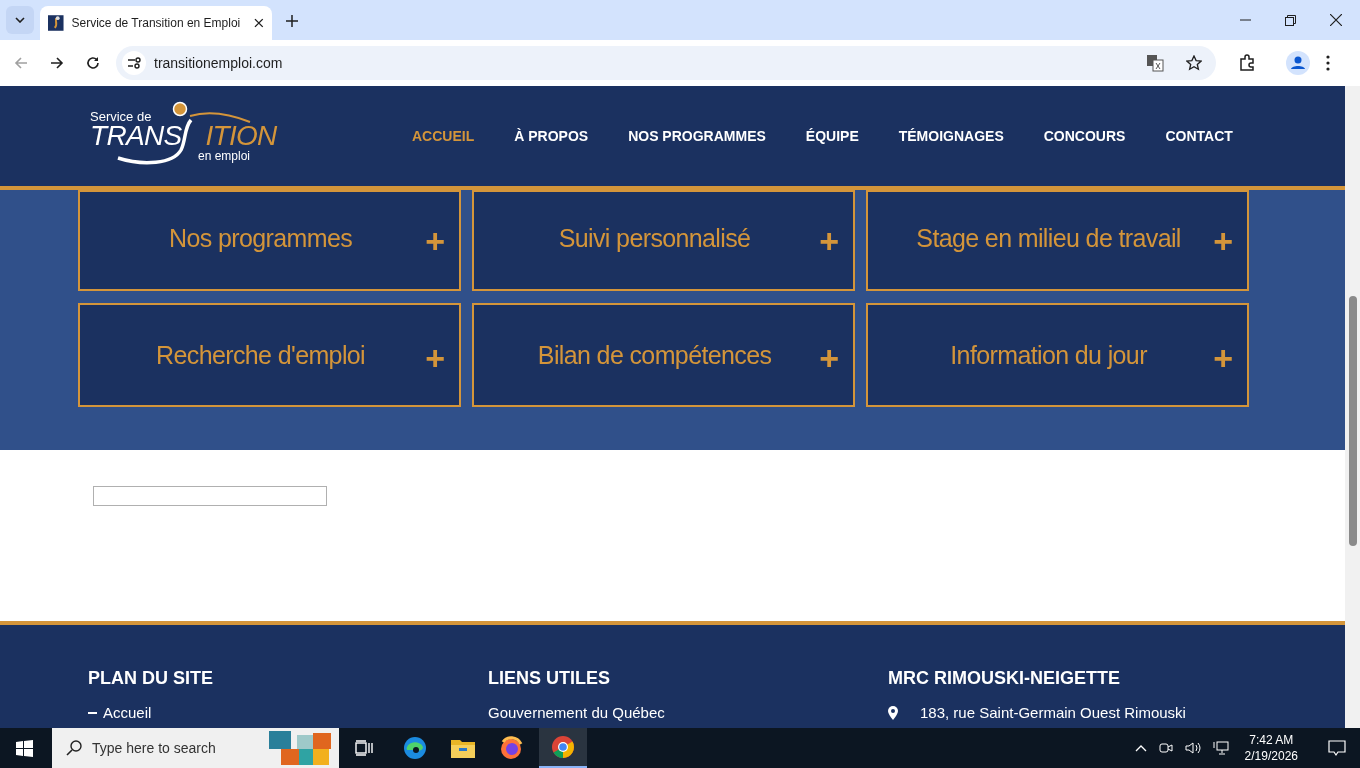 This screenshot has height=768, width=1360. What do you see at coordinates (549, 678) in the screenshot?
I see `footer-heading: LIENS UTILES` at bounding box center [549, 678].